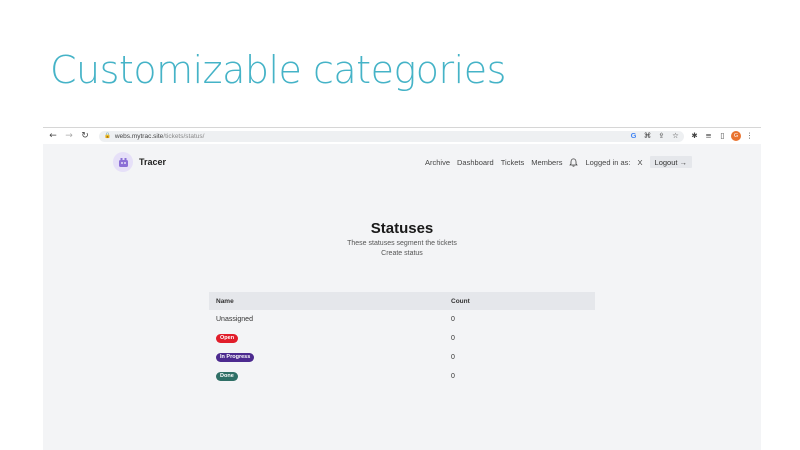 This screenshot has width=800, height=450. Describe the element at coordinates (402, 301) in the screenshot. I see `table-header: Name Count` at that location.